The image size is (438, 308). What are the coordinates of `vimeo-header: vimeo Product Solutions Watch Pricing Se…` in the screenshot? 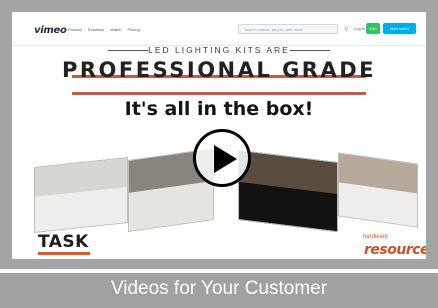 It's located at (219, 29).